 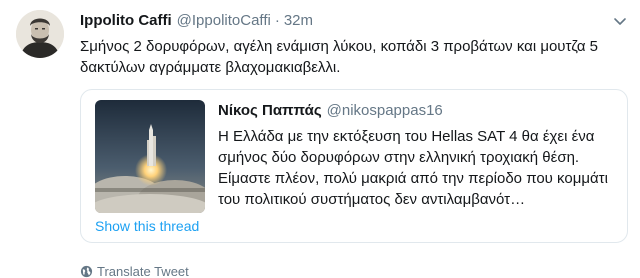 I want to click on tweet-timestamp: 32m, so click(x=298, y=20).